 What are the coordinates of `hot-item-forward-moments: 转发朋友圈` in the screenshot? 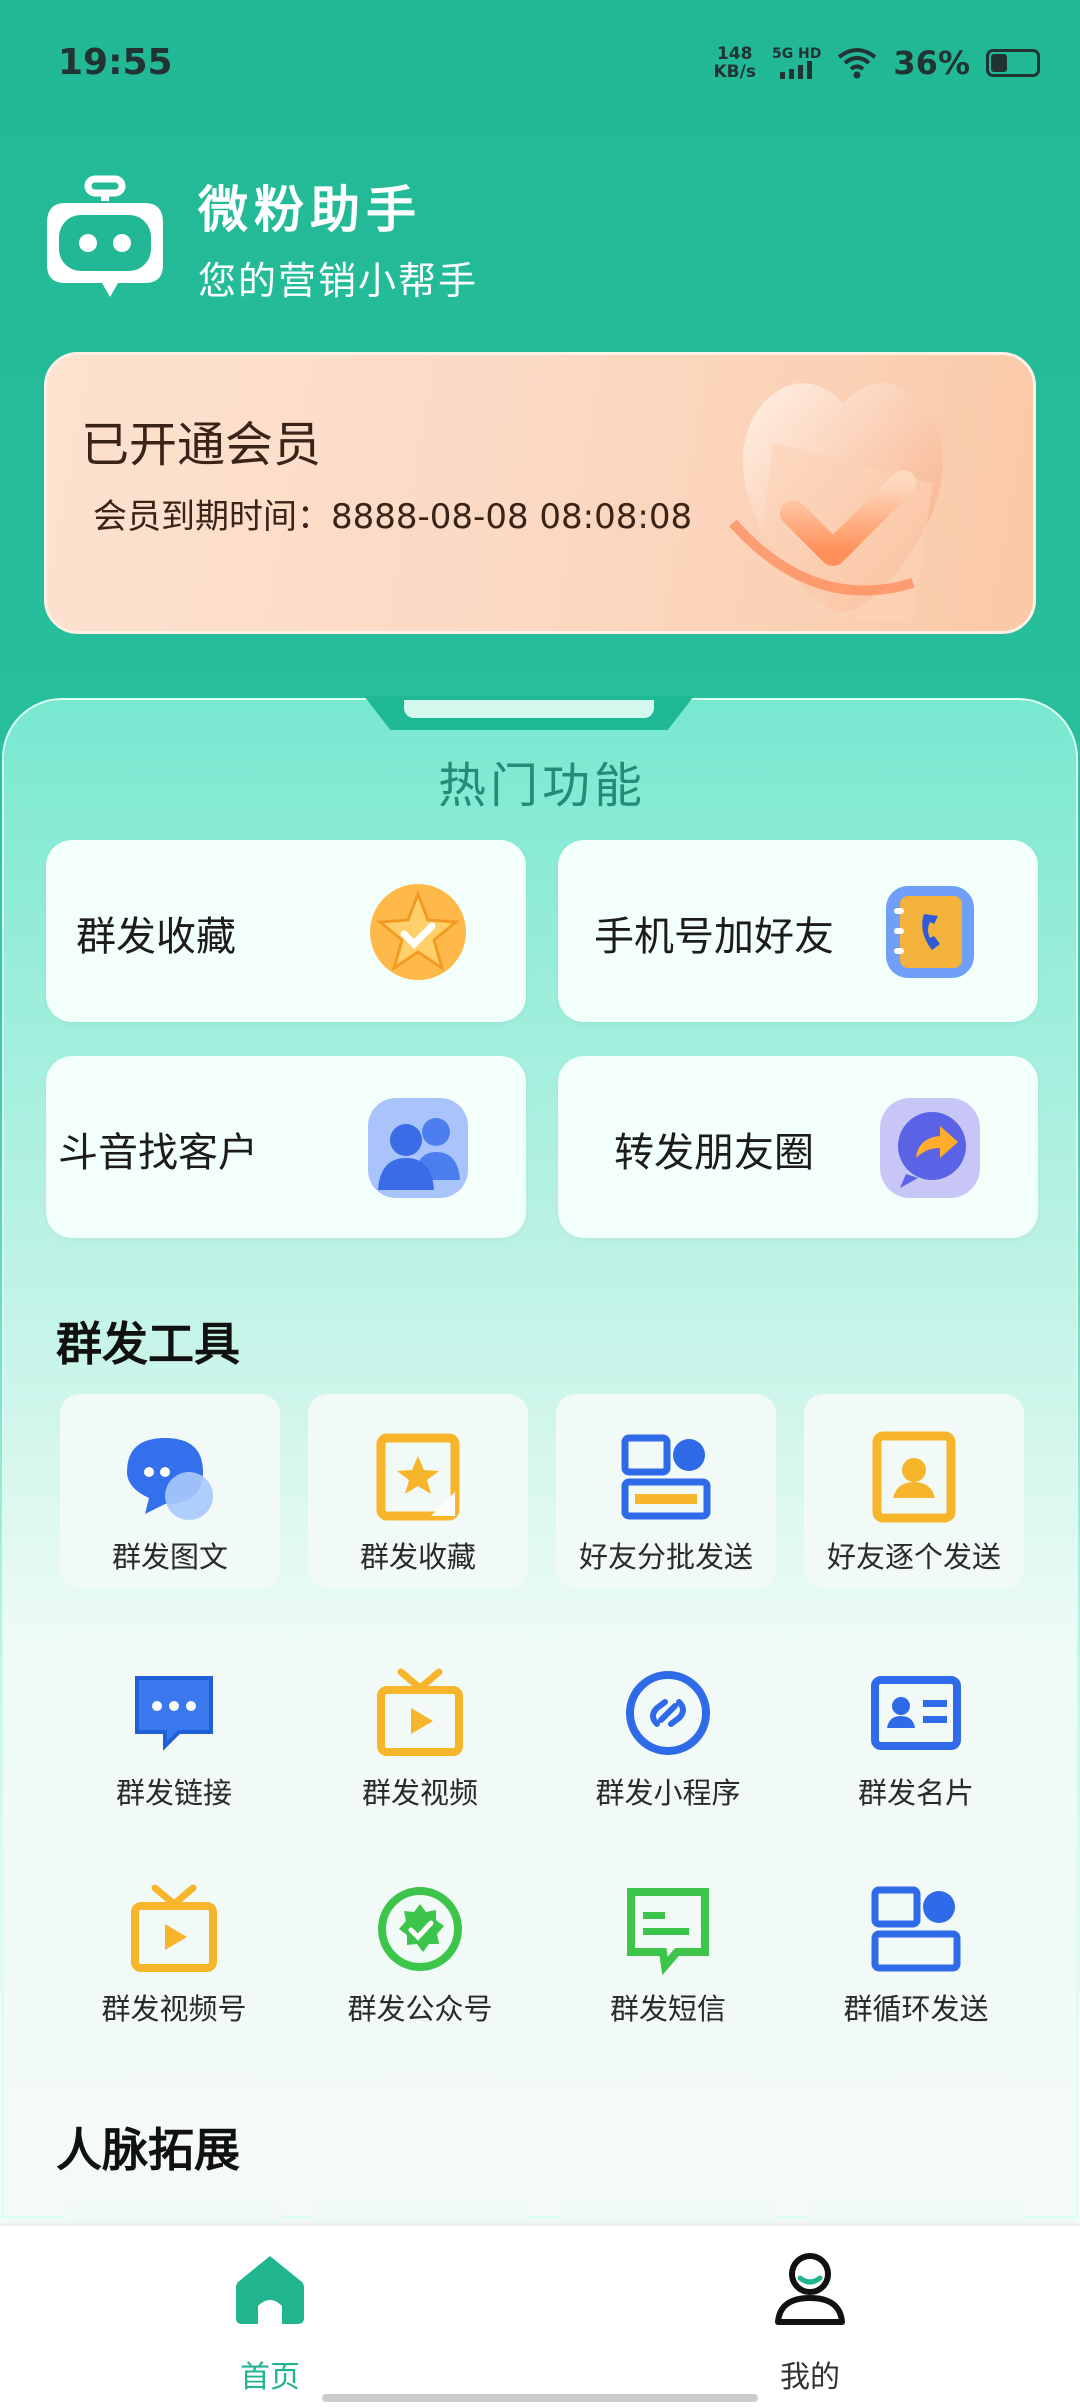 It's located at (798, 1147).